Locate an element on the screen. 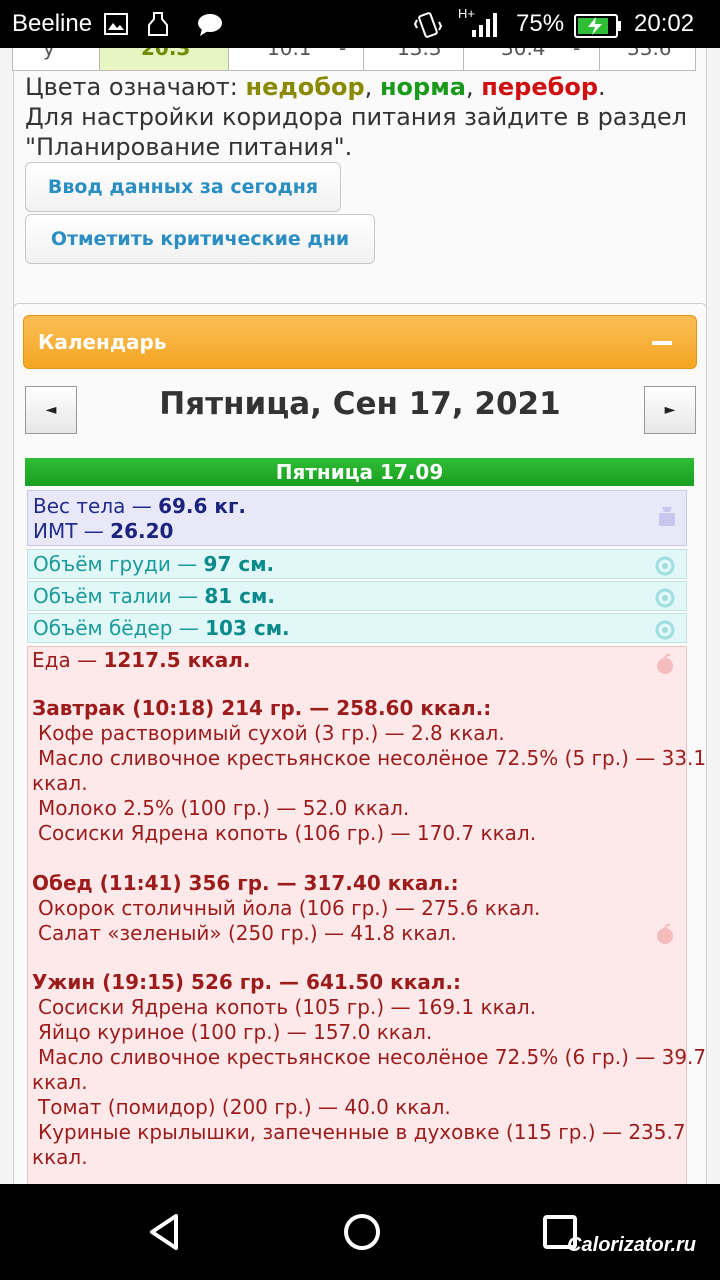 Image resolution: width=720 pixels, height=1280 pixels. chest-value: 97 см. is located at coordinates (239, 564).